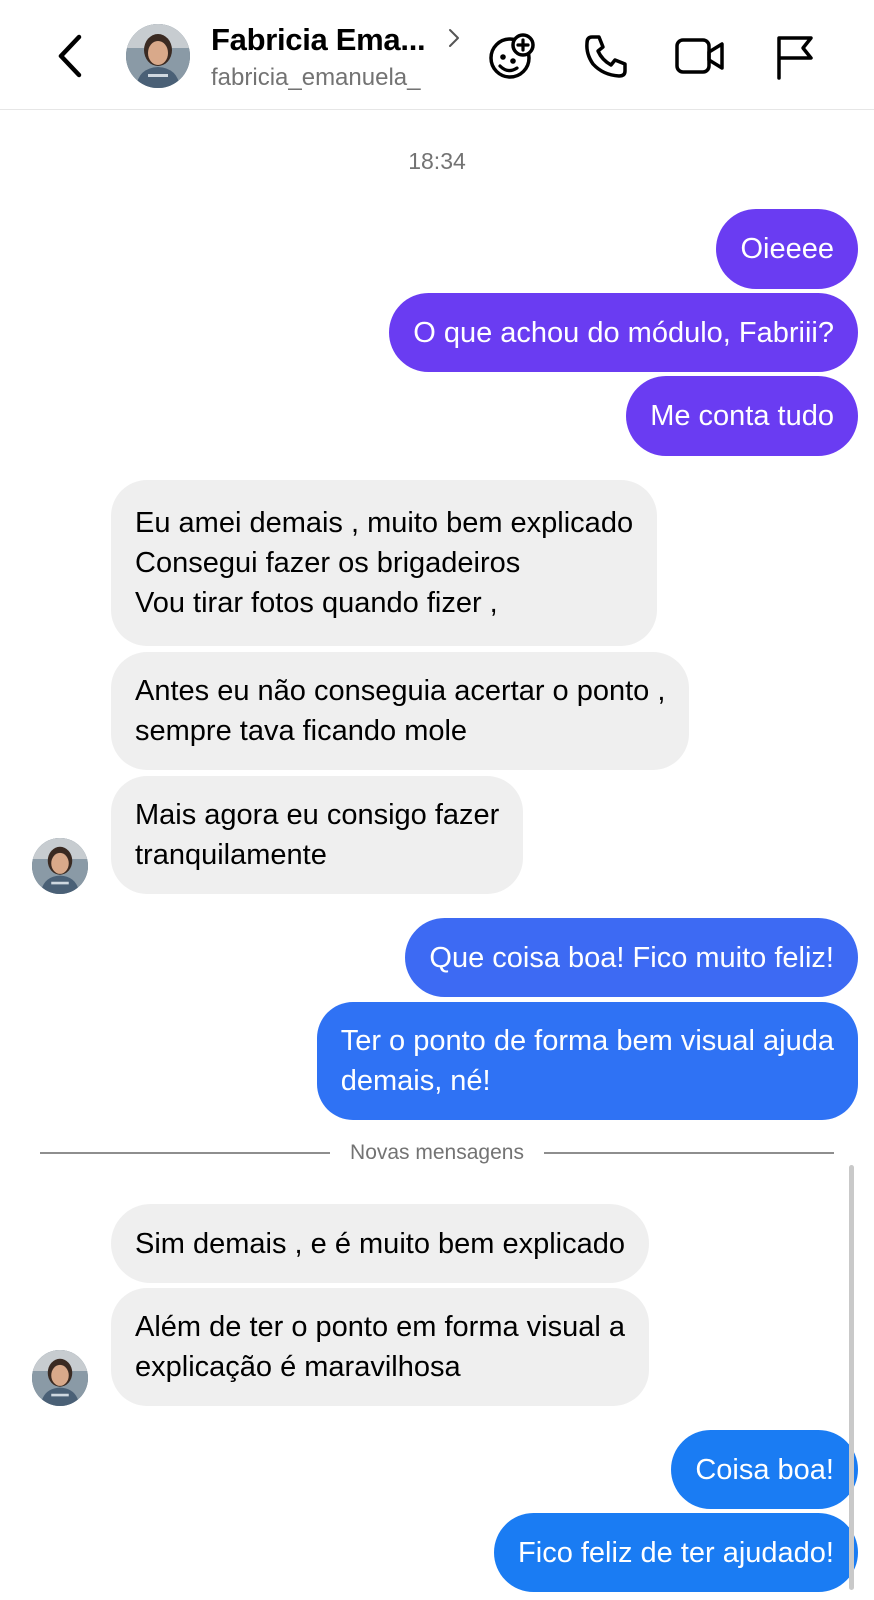  I want to click on message-line: Mais agora eu consigo fazer, so click(317, 815).